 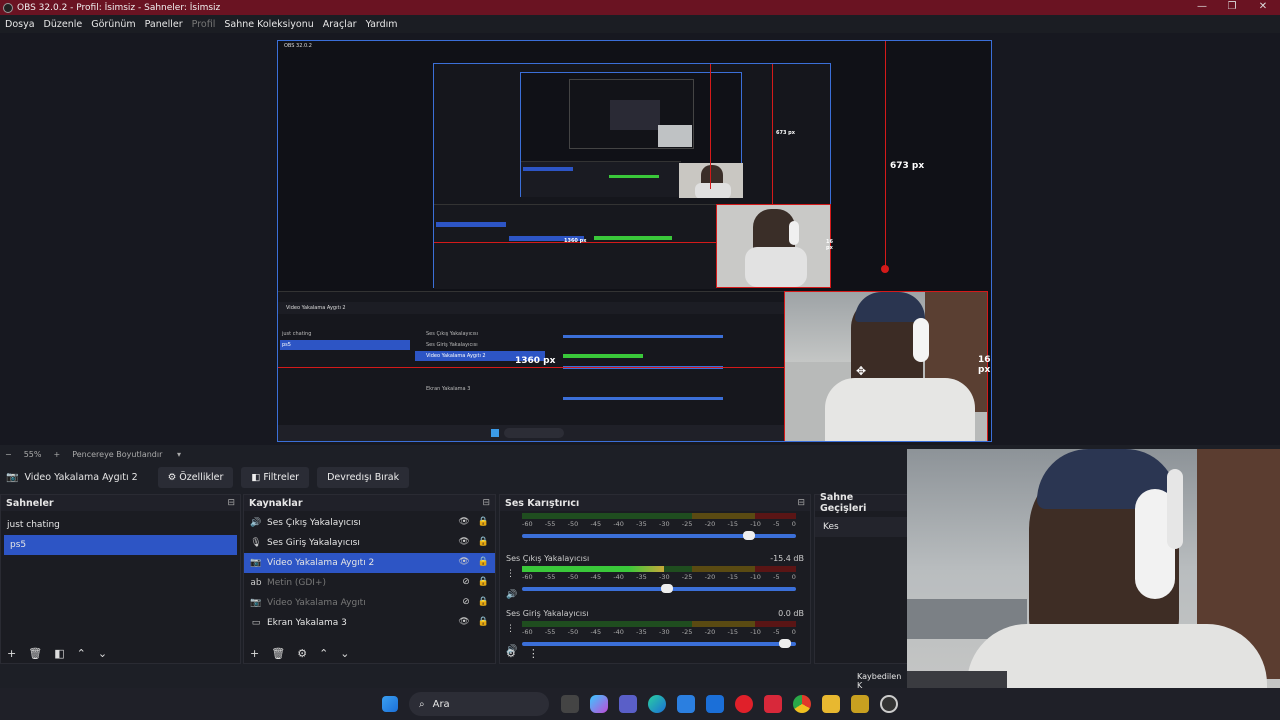 What do you see at coordinates (1263, 7) in the screenshot?
I see `close-button: ✕` at bounding box center [1263, 7].